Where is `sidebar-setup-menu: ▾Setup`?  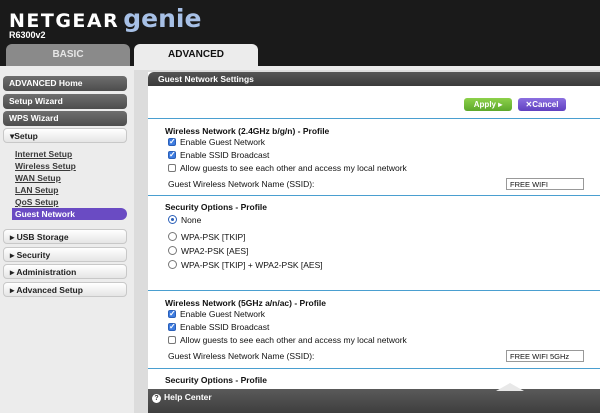 sidebar-setup-menu: ▾Setup is located at coordinates (65, 135).